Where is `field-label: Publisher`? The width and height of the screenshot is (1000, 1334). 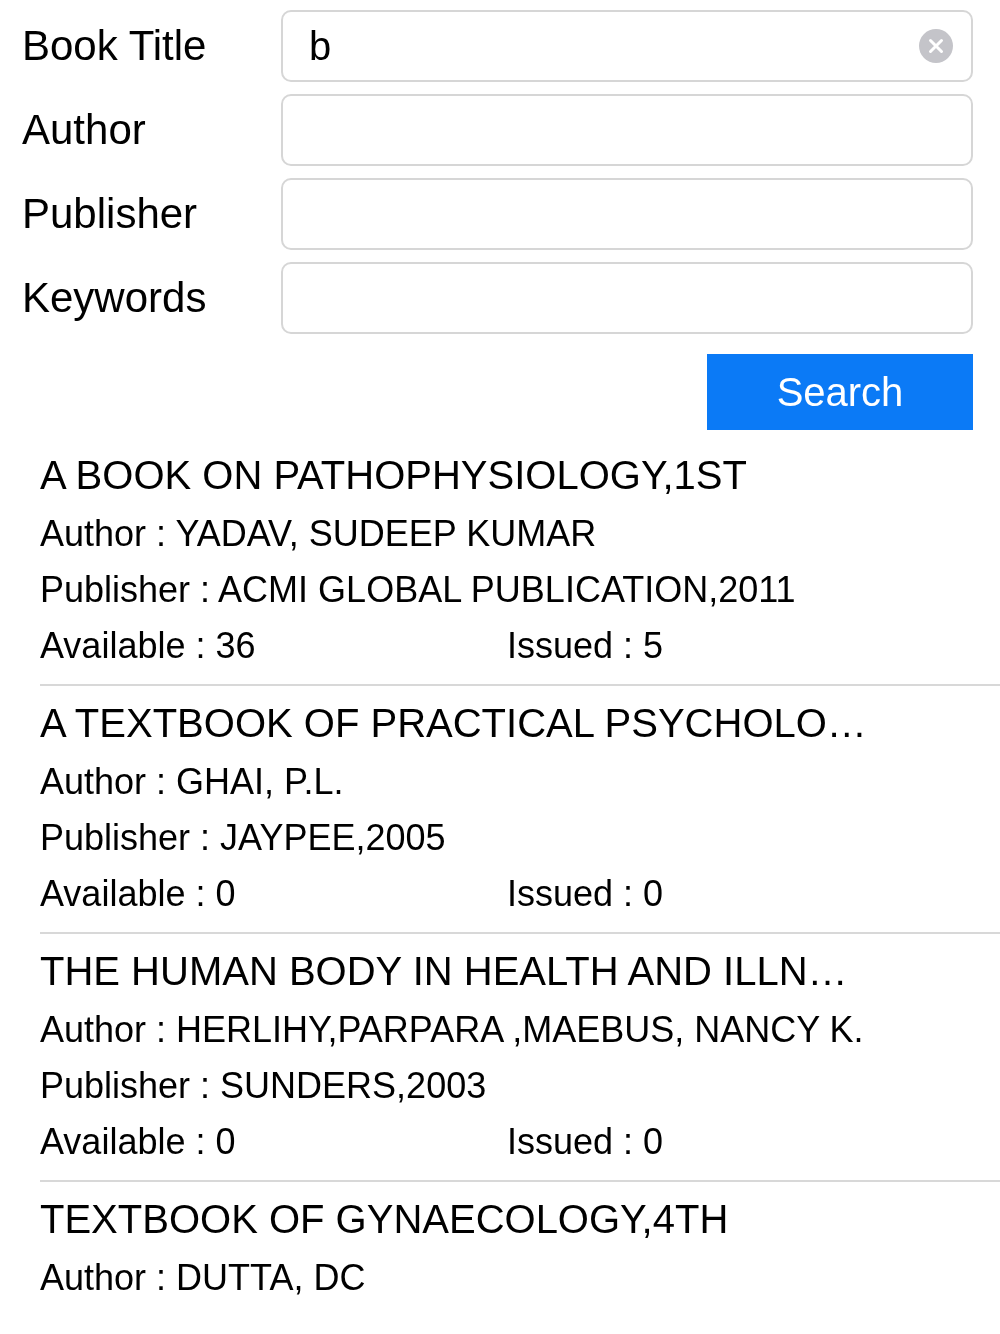
field-label: Publisher is located at coordinates (110, 214).